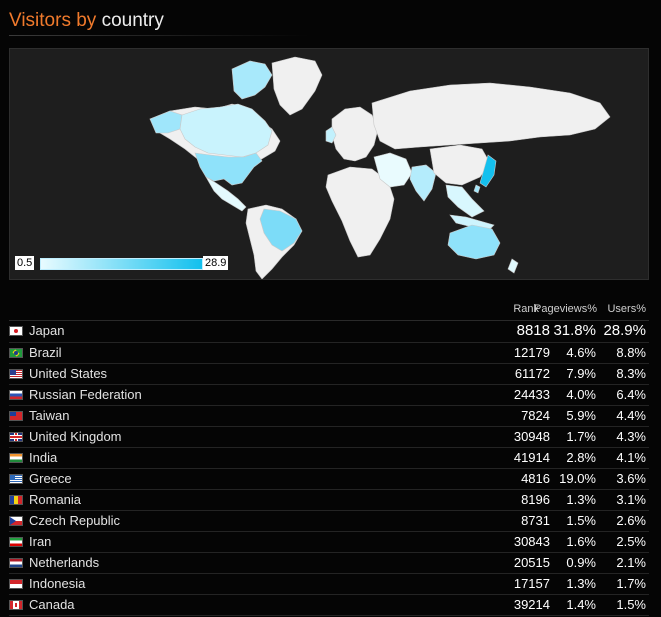 The height and width of the screenshot is (617, 661). Describe the element at coordinates (531, 562) in the screenshot. I see `rank-value: 20515` at that location.